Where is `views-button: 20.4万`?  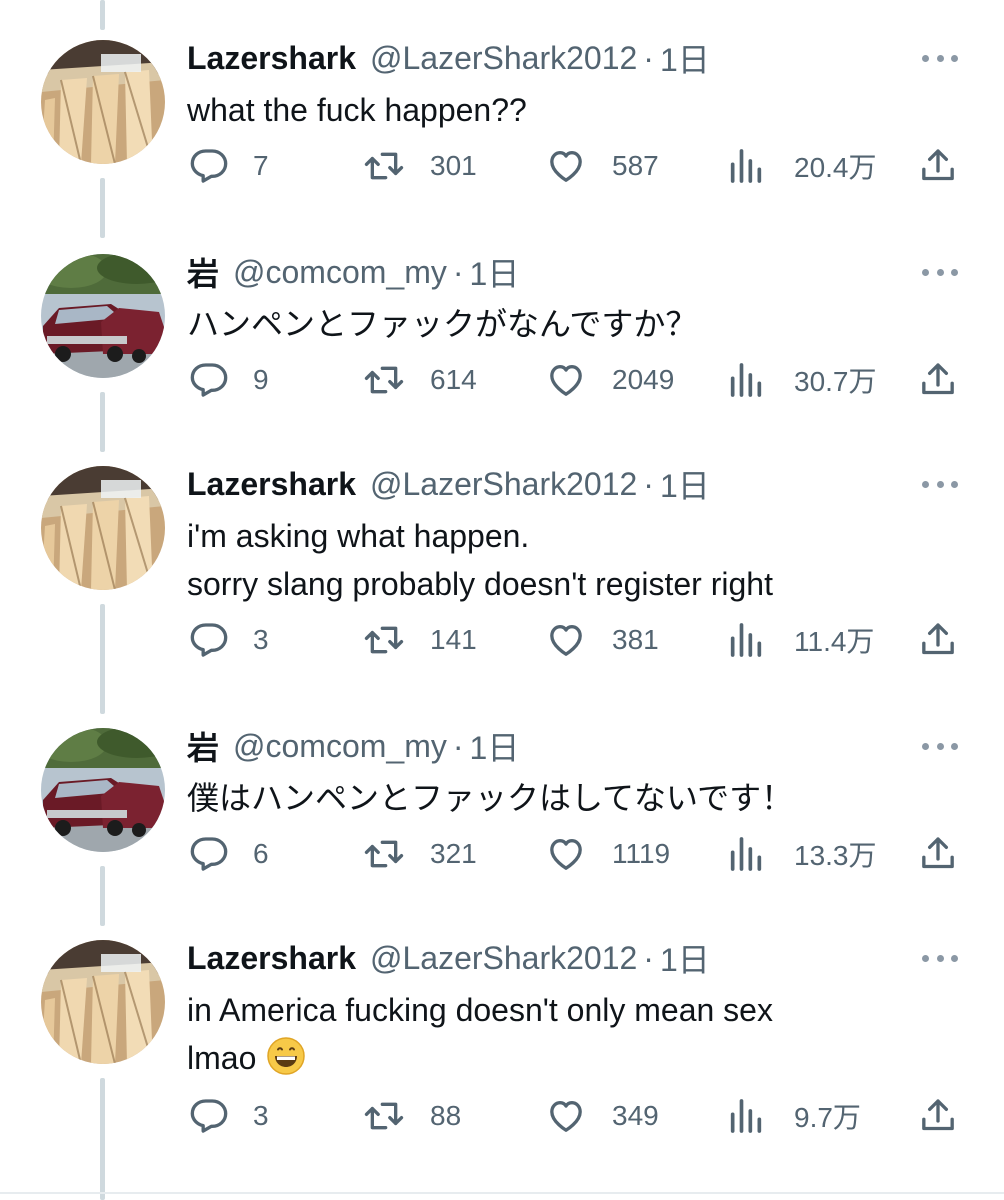 views-button: 20.4万 is located at coordinates (801, 166).